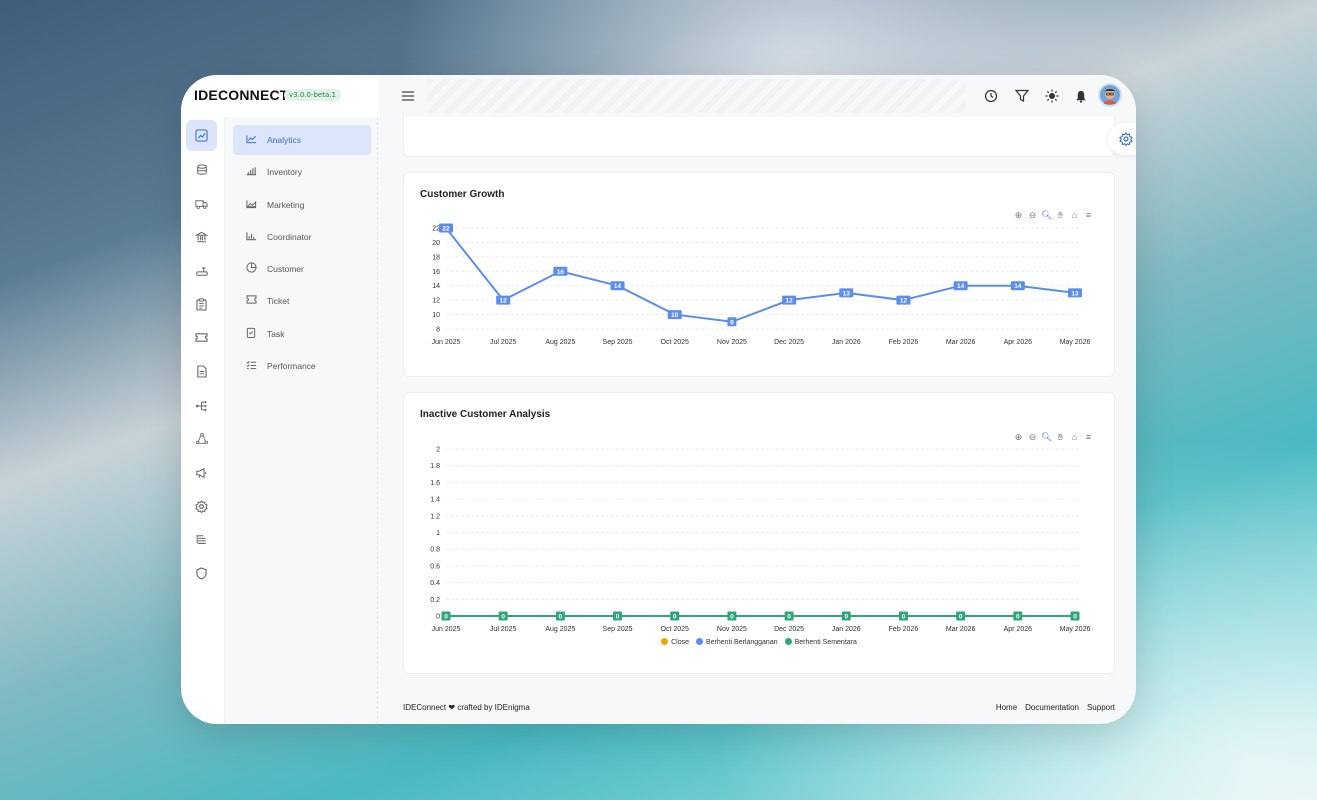 This screenshot has width=1317, height=800. I want to click on cycle-icon, so click(201, 438).